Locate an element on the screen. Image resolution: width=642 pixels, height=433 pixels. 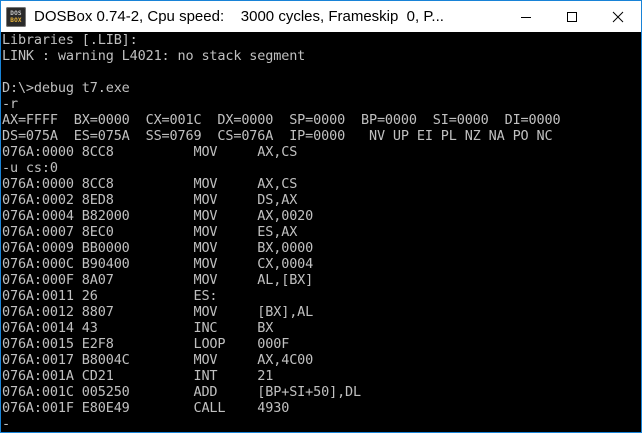
console-line: -r is located at coordinates (10, 104).